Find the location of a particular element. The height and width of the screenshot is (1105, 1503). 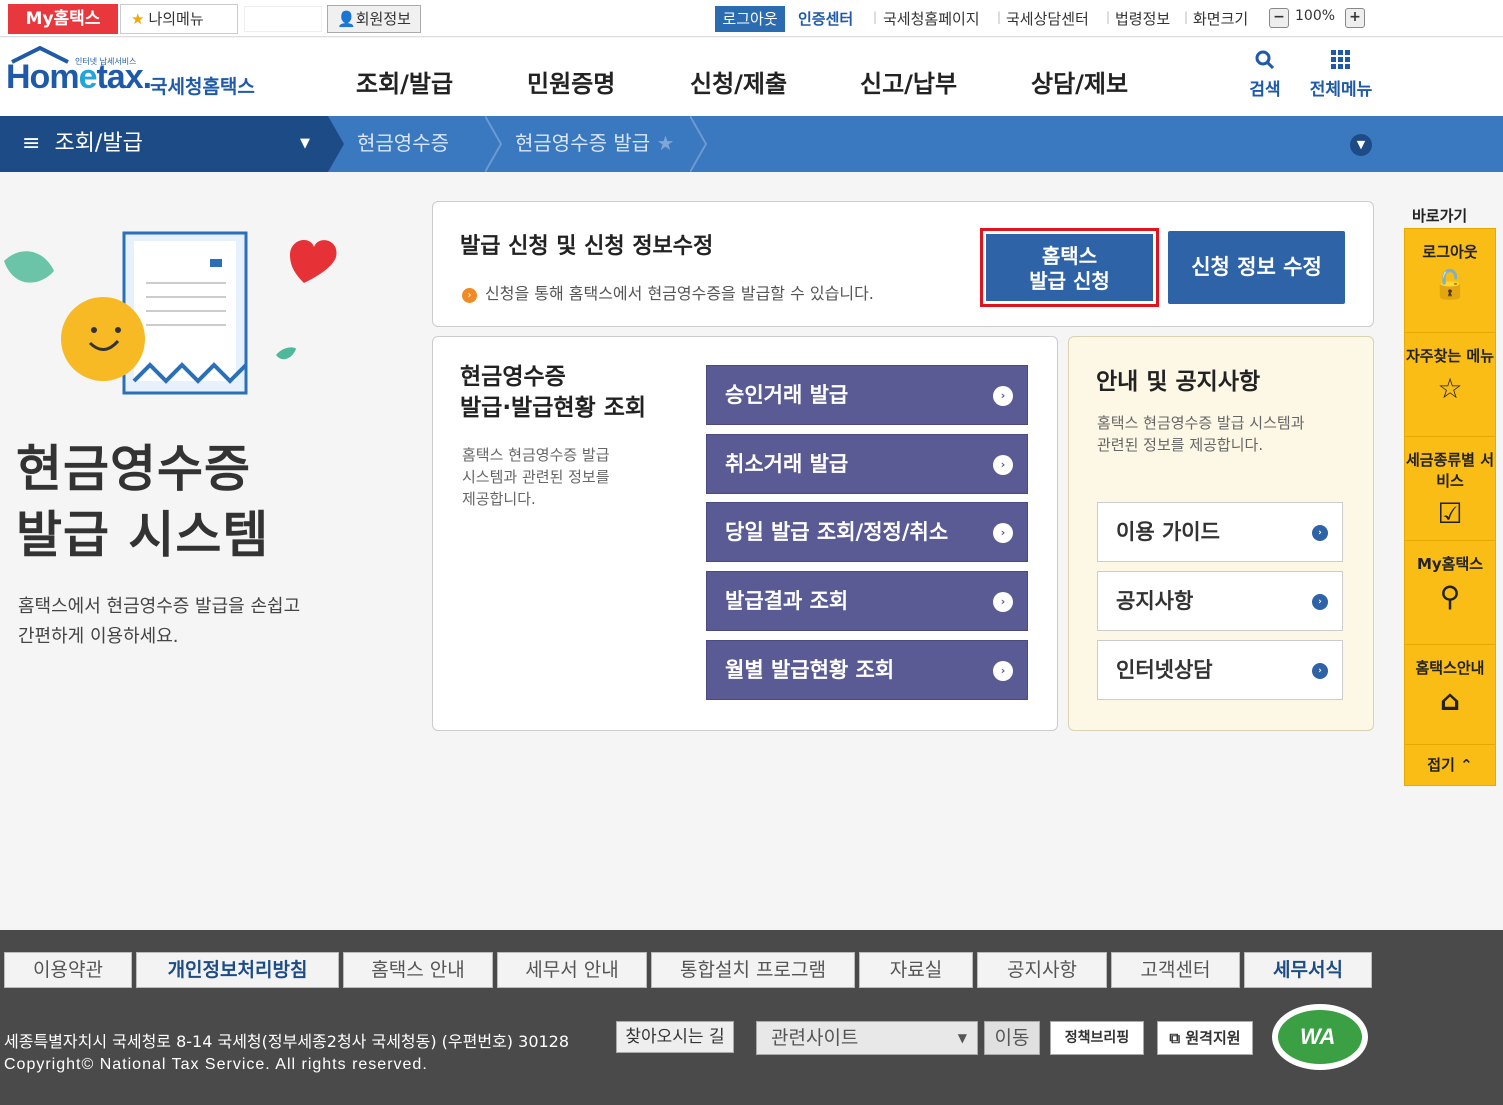

person-icon: ⚲ is located at coordinates (1450, 596).